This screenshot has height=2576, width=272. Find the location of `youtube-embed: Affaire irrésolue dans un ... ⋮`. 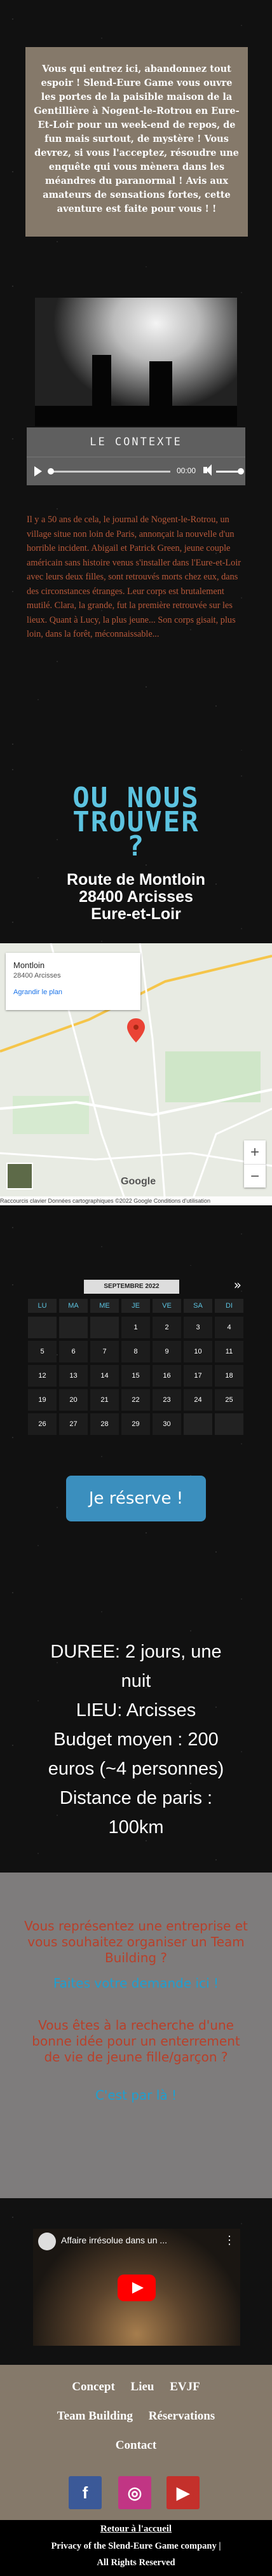

youtube-embed: Affaire irrésolue dans un ... ⋮ is located at coordinates (136, 2287).